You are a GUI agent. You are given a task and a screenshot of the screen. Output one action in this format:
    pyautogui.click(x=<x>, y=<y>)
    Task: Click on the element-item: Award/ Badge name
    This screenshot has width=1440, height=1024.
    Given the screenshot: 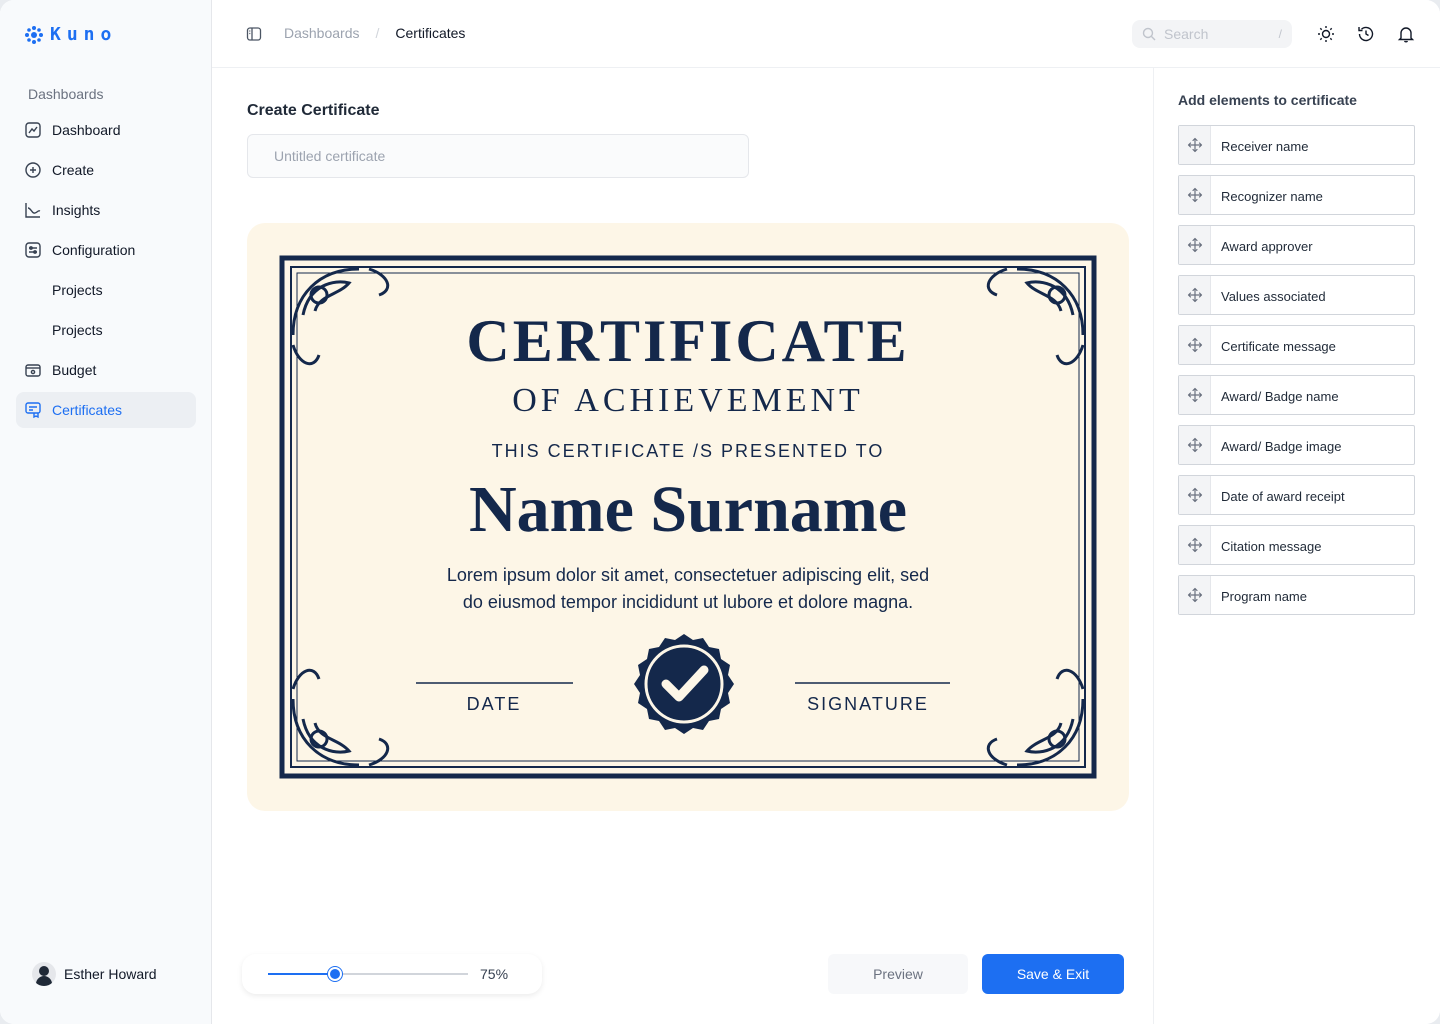 What is the action you would take?
    pyautogui.click(x=1296, y=395)
    